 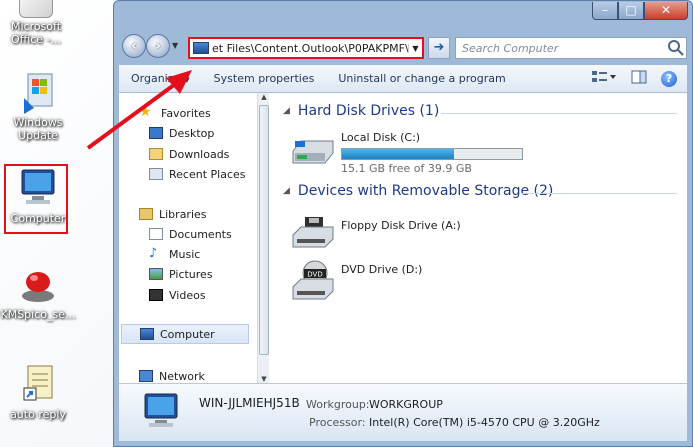 I want to click on kmspico-icon, so click(x=38, y=284).